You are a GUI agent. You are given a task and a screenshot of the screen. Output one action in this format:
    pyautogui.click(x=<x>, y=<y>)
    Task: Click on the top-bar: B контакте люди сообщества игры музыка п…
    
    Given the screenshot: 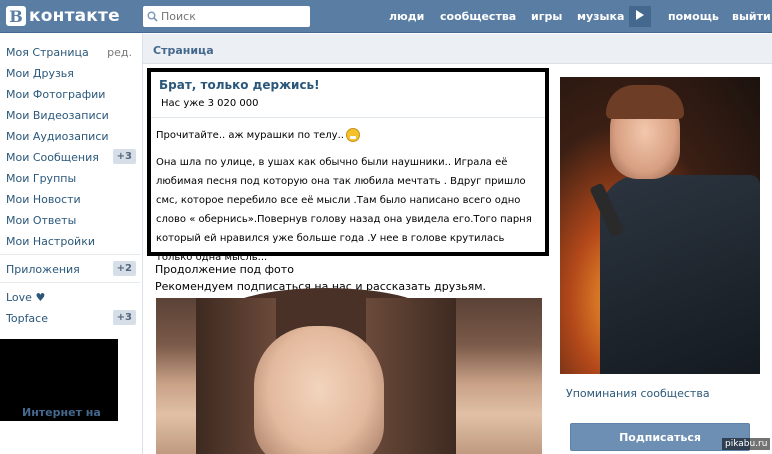 What is the action you would take?
    pyautogui.click(x=386, y=16)
    